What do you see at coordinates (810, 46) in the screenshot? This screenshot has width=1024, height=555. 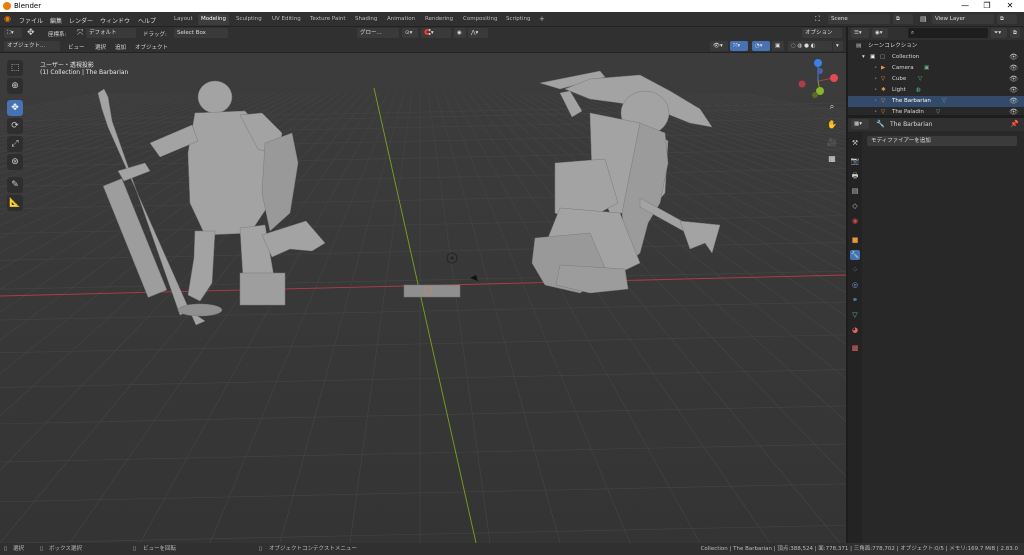 I see `shading-mode-buttons: ◌ ◍ ● ◐` at bounding box center [810, 46].